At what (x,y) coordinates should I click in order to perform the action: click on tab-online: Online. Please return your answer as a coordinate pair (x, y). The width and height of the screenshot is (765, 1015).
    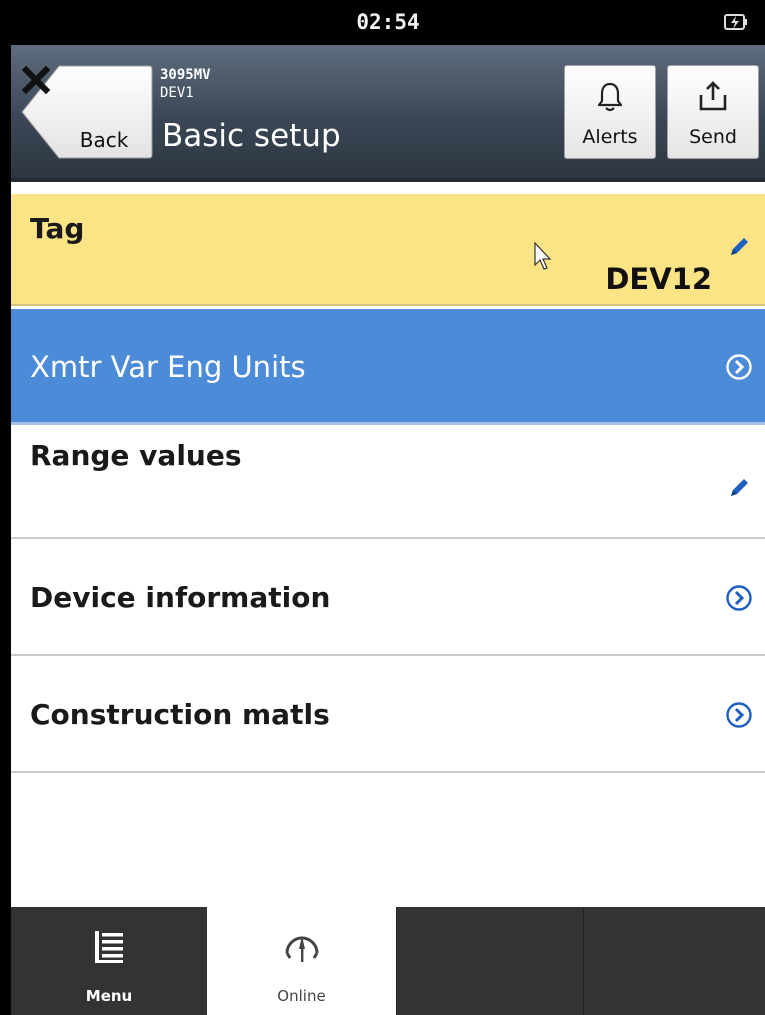
    Looking at the image, I should click on (301, 961).